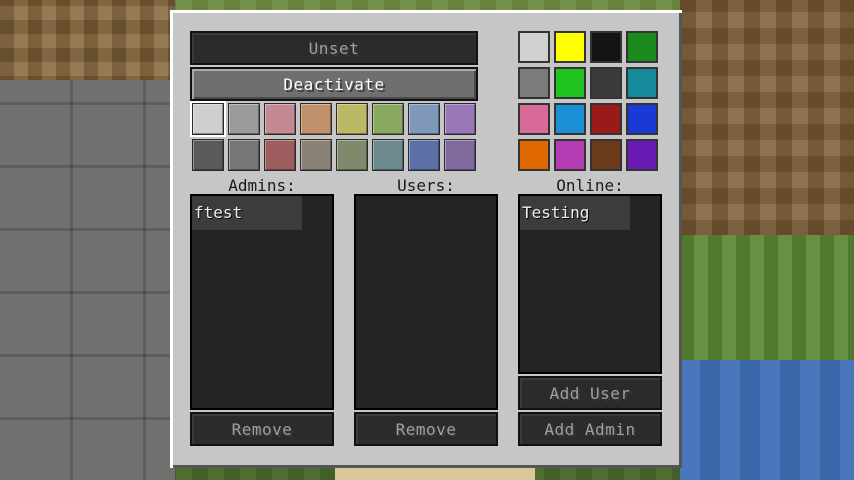  Describe the element at coordinates (590, 185) in the screenshot. I see `online-label: Online:` at that location.